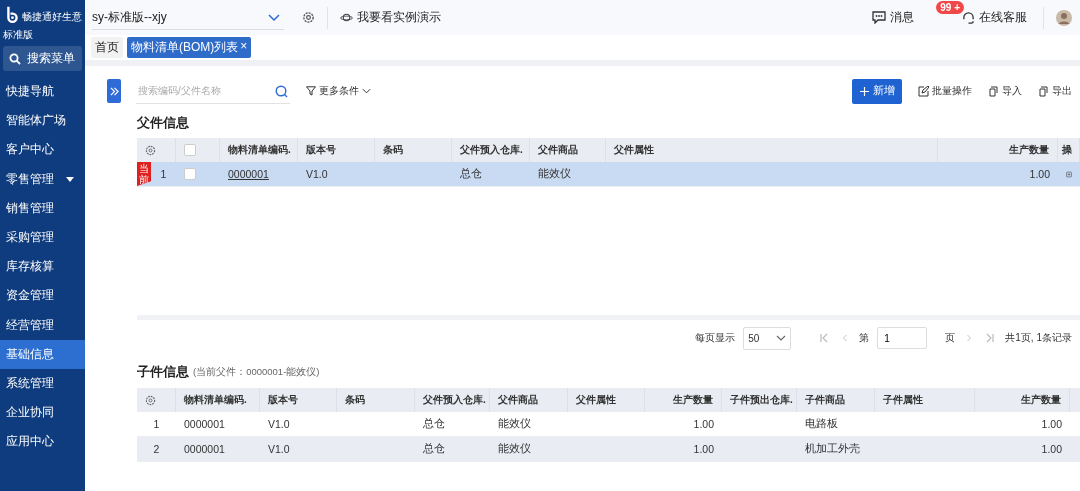  Describe the element at coordinates (879, 17) in the screenshot. I see `chat-icon` at that location.